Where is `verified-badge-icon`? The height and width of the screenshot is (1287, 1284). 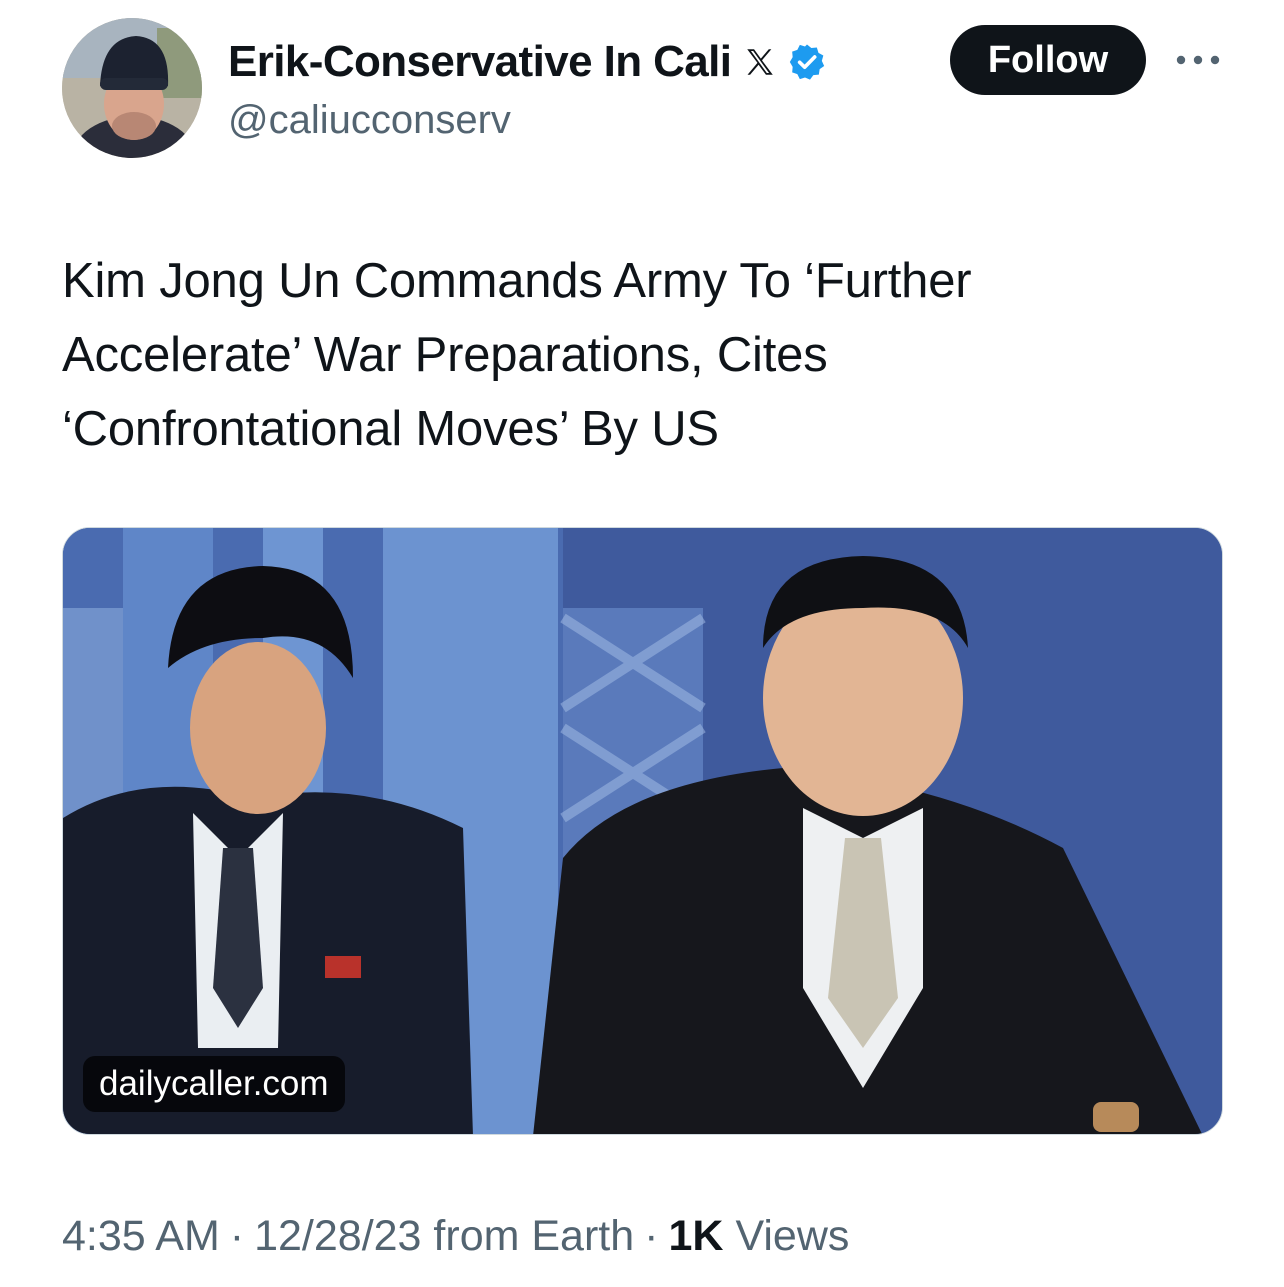
verified-badge-icon is located at coordinates (807, 62).